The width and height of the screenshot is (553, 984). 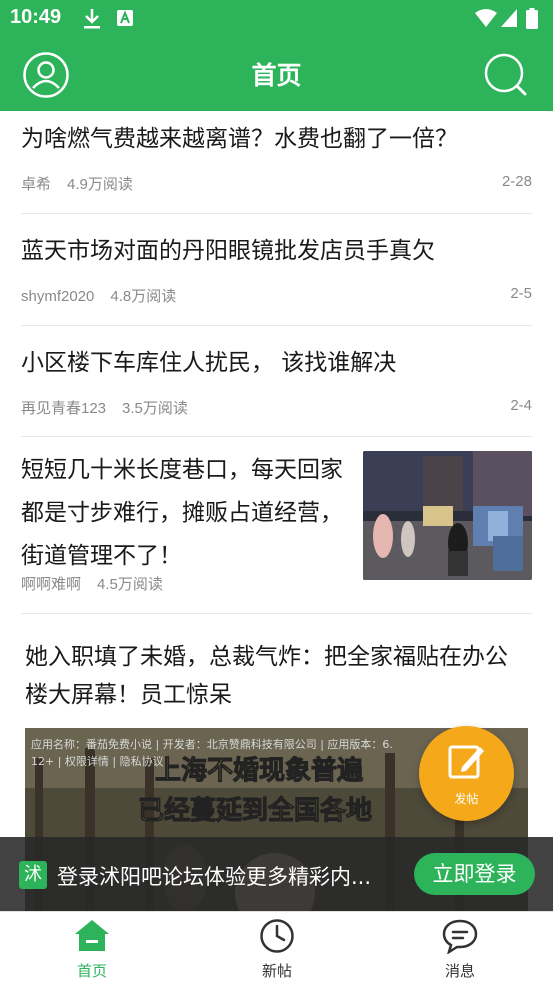 I want to click on post-reads: 4.9万阅读, so click(x=100, y=184).